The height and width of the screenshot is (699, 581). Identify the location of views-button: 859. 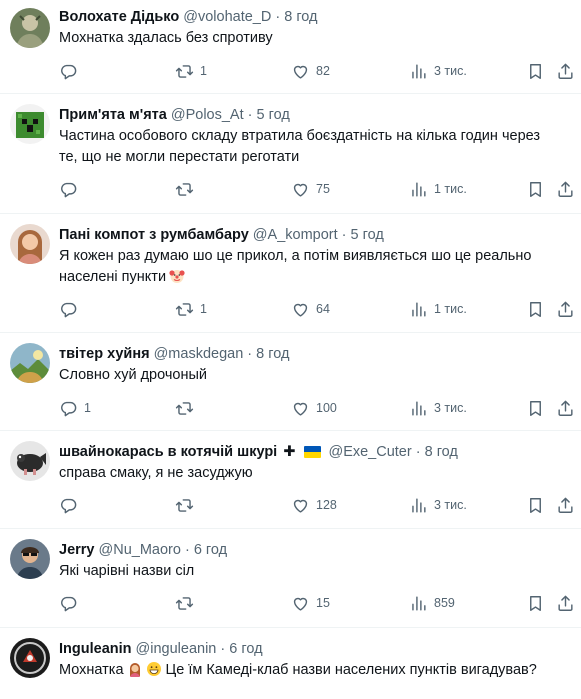
(432, 603).